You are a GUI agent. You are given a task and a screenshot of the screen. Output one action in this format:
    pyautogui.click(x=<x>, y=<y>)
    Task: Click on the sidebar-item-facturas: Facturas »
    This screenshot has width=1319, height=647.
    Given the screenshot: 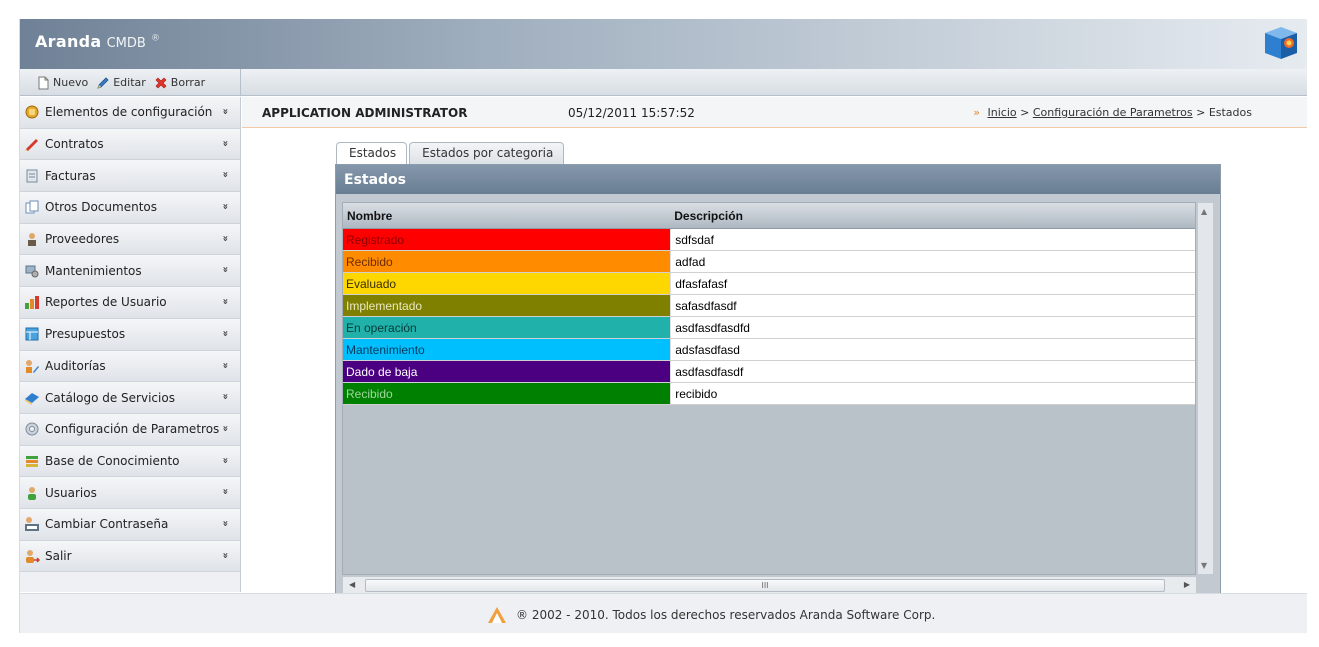 What is the action you would take?
    pyautogui.click(x=130, y=176)
    